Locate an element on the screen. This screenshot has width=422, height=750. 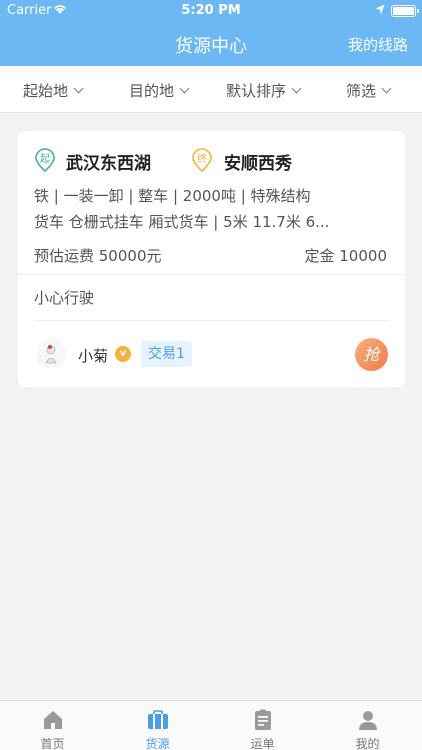
destination-pin-icon: 终 is located at coordinates (202, 160).